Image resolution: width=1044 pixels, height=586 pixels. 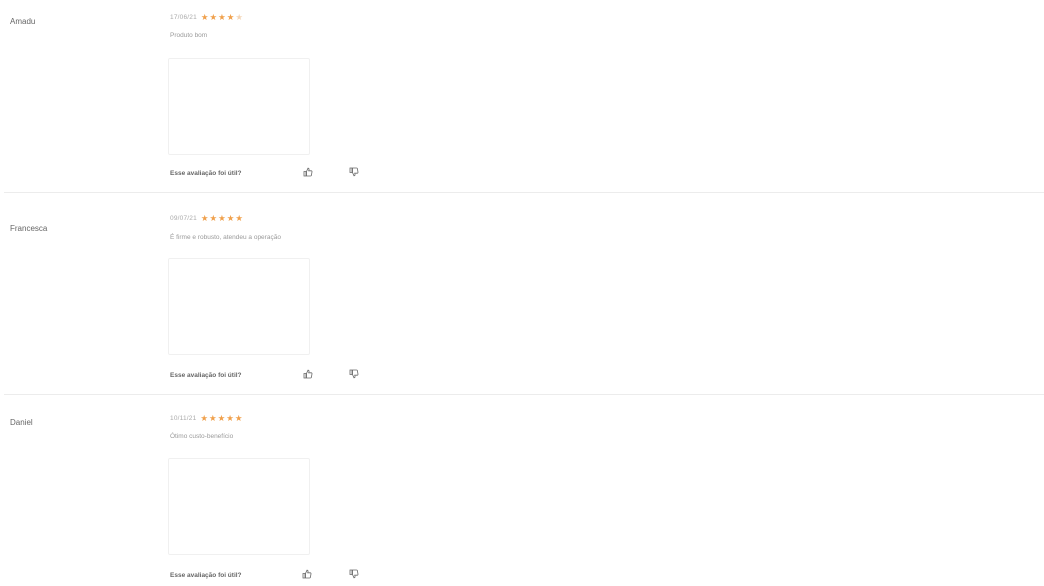 I want to click on review-meta: 17/06/21 ★ ★ ★ ★ ★, so click(x=206, y=17).